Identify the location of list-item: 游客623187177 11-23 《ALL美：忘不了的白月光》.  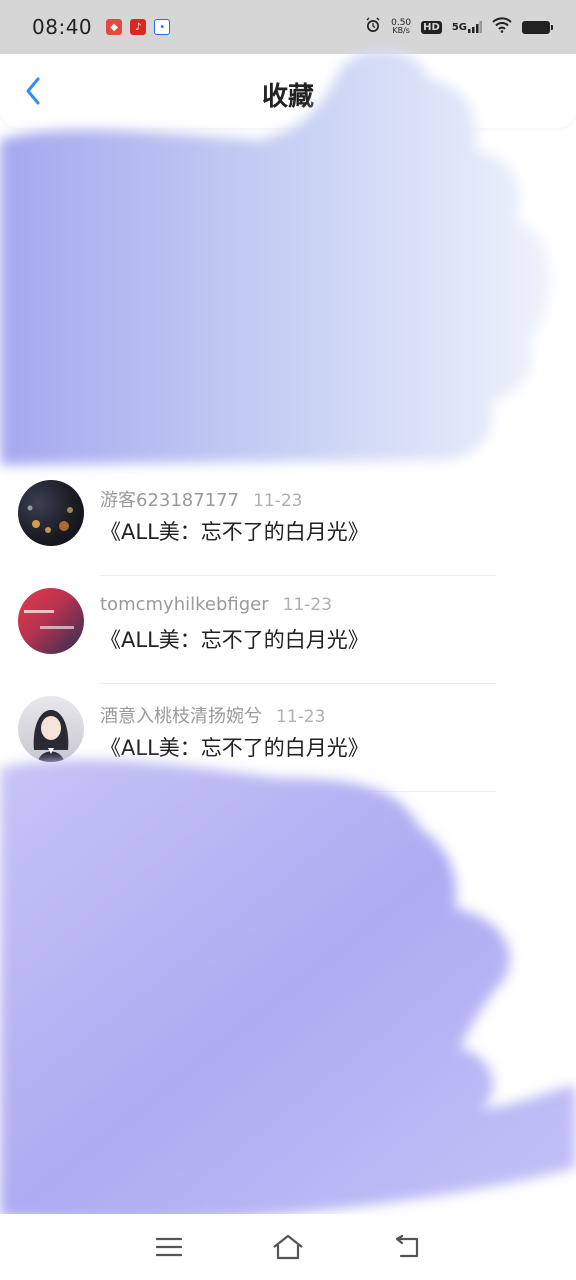
(288, 522).